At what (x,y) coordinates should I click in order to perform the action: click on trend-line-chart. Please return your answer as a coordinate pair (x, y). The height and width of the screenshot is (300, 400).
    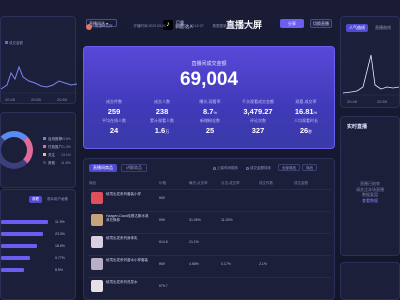
    Looking at the image, I should click on (39, 79).